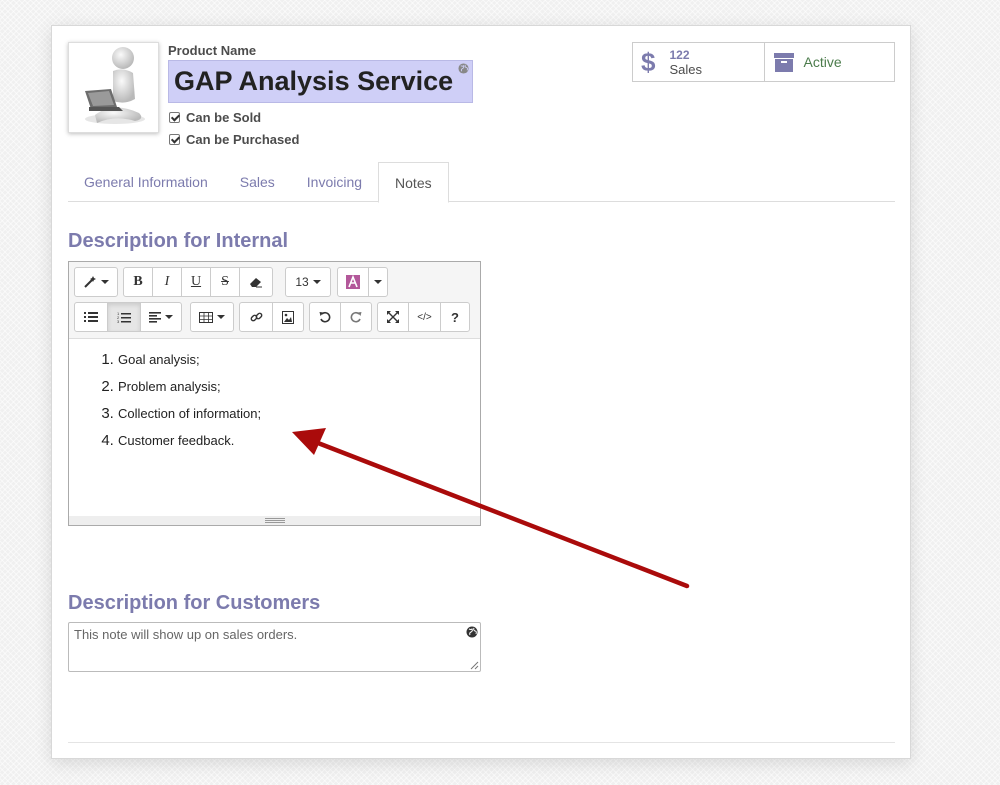  Describe the element at coordinates (491, 508) in the screenshot. I see `annotation-arrow-icon` at that location.